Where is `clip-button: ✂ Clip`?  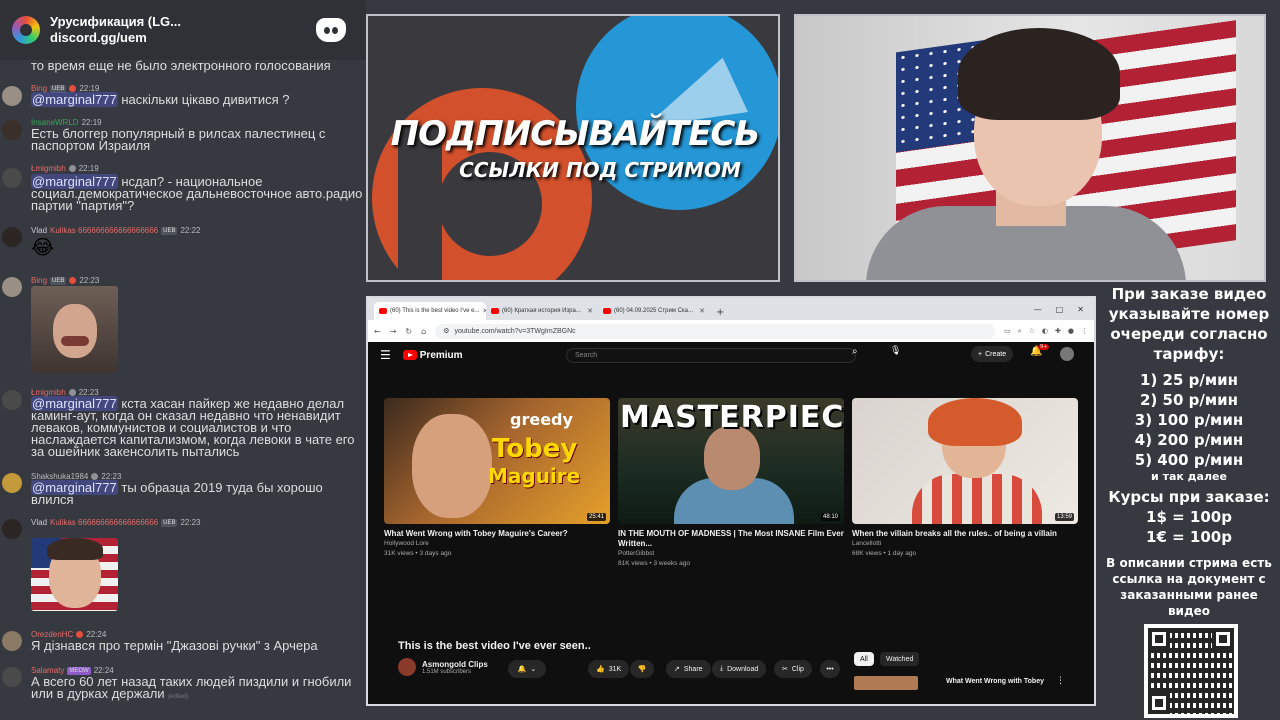 clip-button: ✂ Clip is located at coordinates (793, 669).